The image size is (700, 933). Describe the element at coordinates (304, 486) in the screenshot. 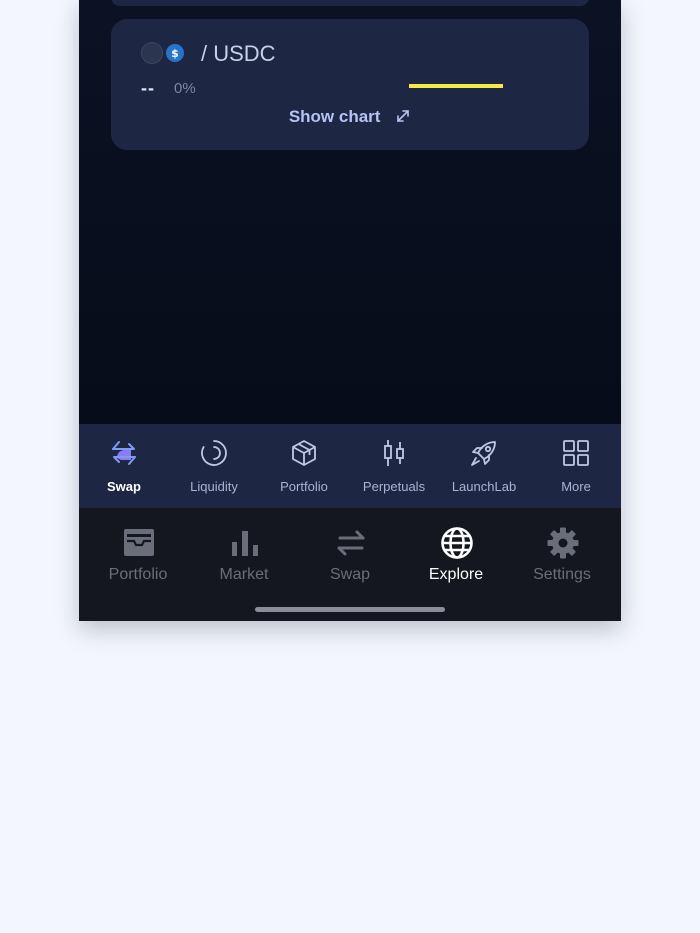

I see `feature-tab-label: Portfolio` at that location.